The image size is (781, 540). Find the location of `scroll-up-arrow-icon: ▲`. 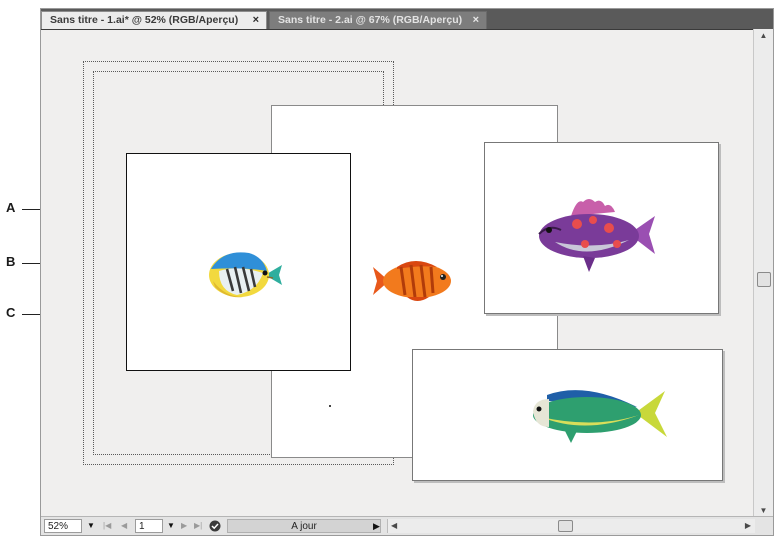

scroll-up-arrow-icon: ▲ is located at coordinates (763, 36).